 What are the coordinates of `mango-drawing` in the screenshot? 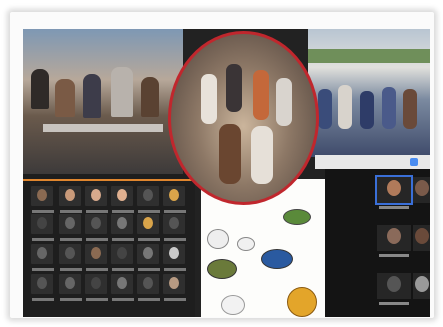 It's located at (246, 244).